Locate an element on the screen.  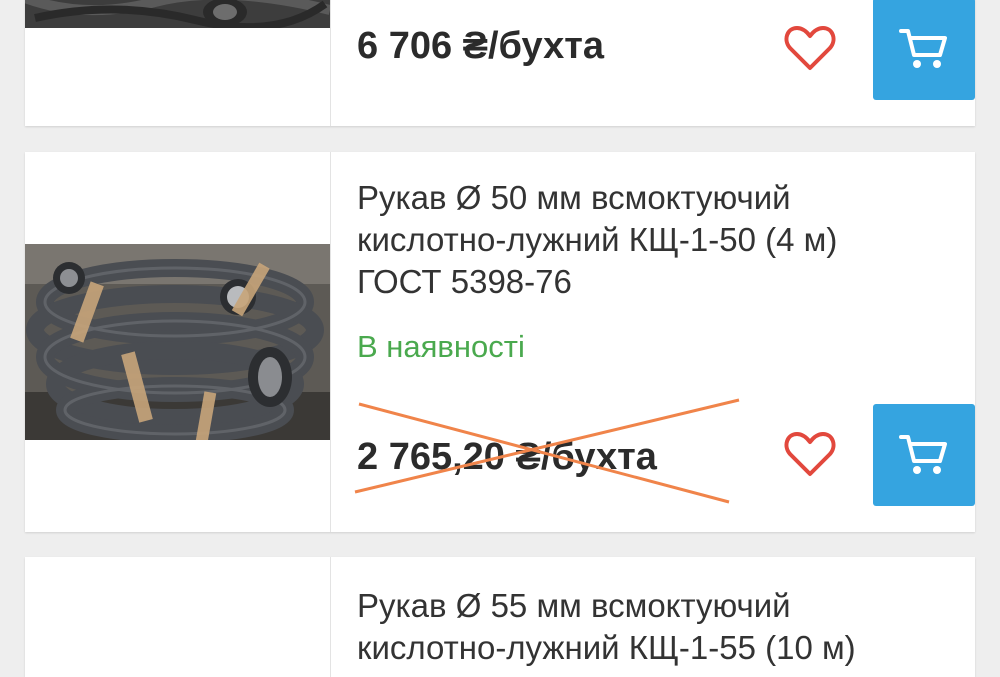
product-price: 6 706 ₴/бухта is located at coordinates (480, 46).